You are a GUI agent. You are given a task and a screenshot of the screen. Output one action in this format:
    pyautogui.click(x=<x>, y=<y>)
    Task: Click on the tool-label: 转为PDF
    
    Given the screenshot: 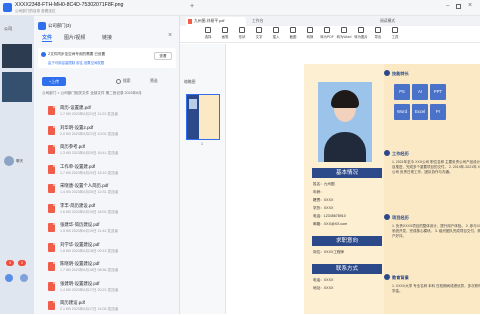 What is the action you would take?
    pyautogui.click(x=327, y=37)
    